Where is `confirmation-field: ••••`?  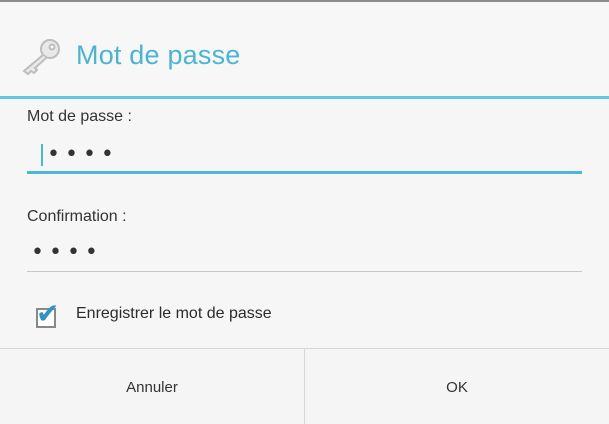
confirmation-field: •••• is located at coordinates (304, 254).